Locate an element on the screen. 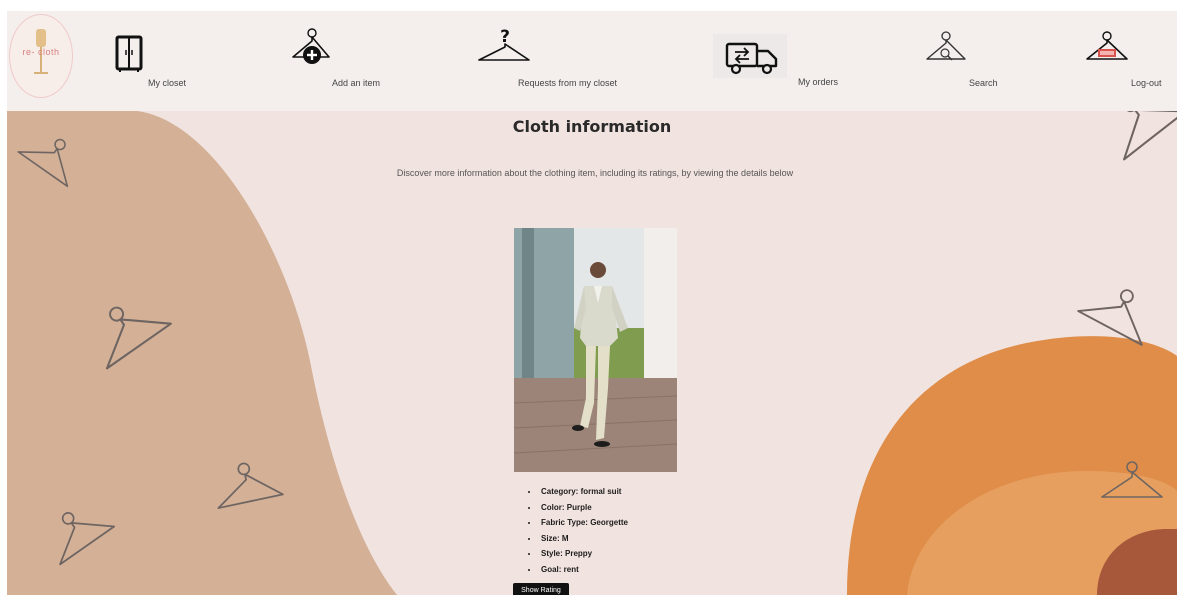  detail-category: Category: formal suit is located at coordinates (583, 492).